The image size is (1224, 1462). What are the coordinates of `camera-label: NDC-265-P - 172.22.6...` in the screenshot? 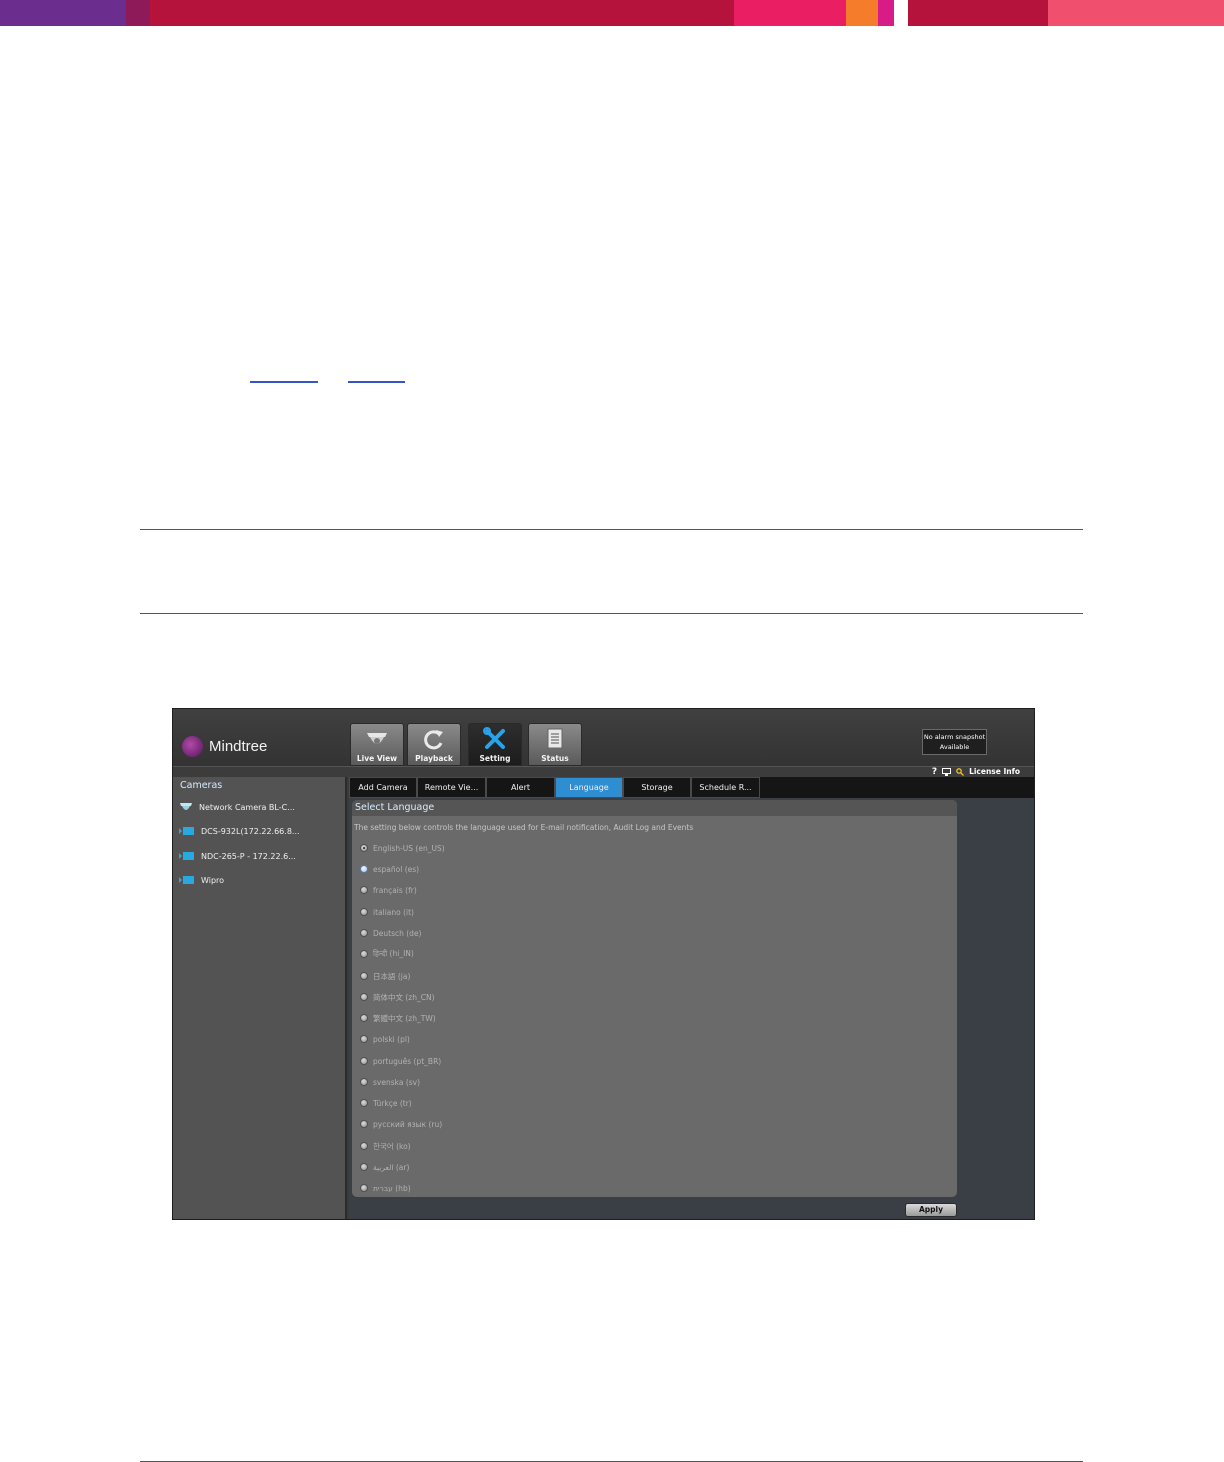 It's located at (248, 856).